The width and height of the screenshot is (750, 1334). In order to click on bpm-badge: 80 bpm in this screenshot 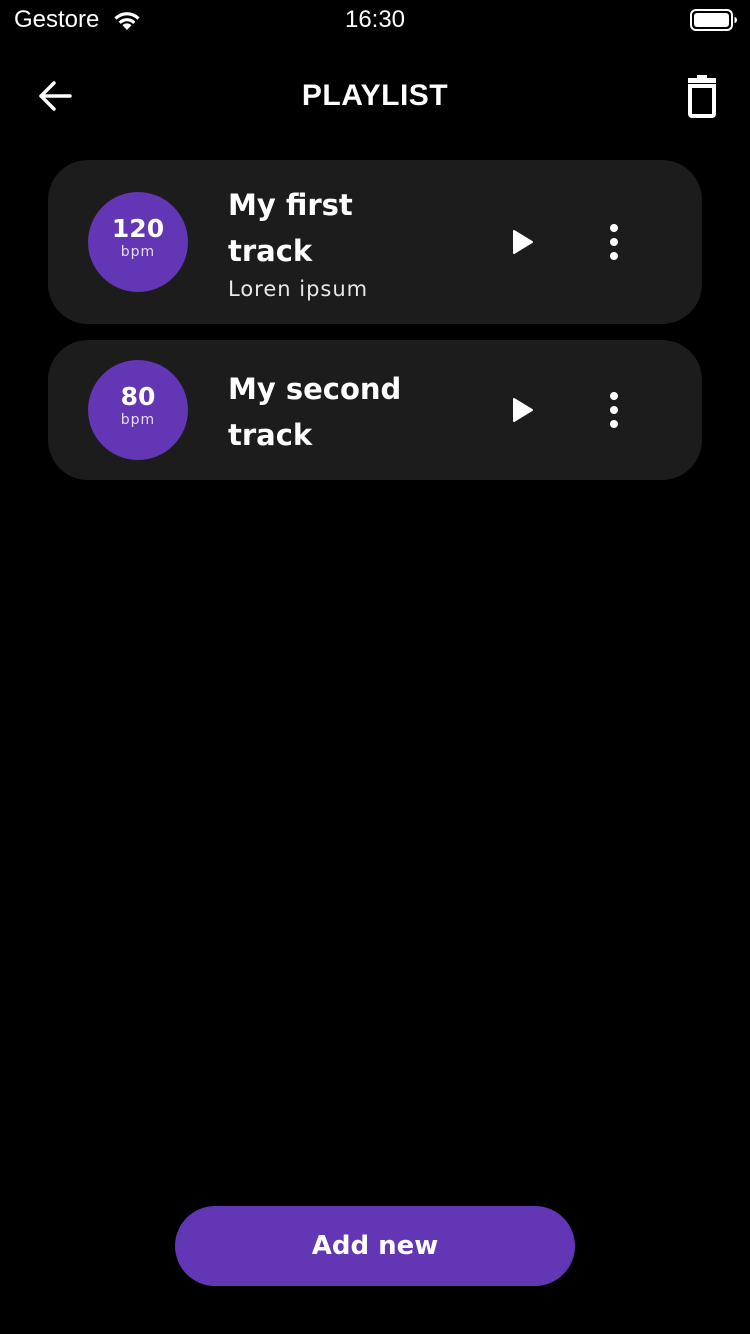, I will do `click(138, 410)`.